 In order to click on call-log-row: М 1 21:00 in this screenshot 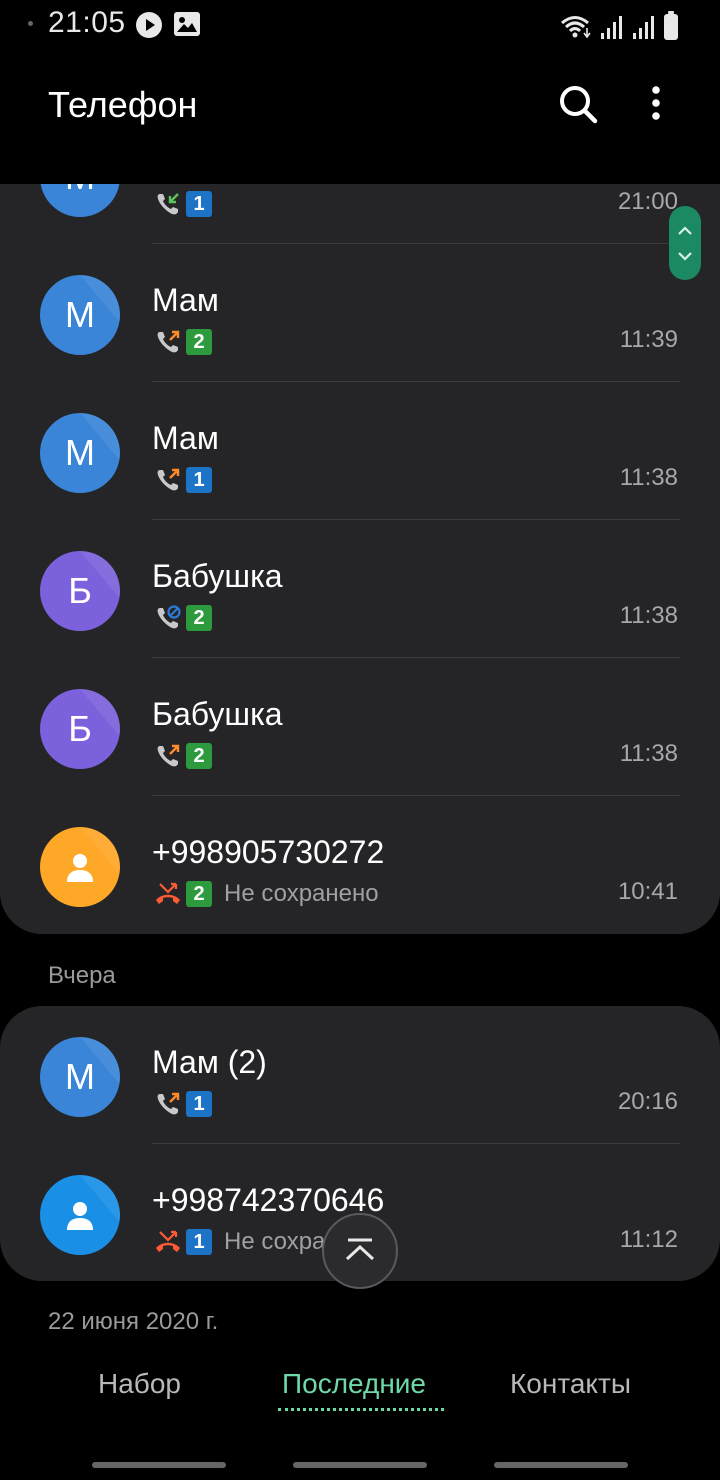, I will do `click(360, 214)`.